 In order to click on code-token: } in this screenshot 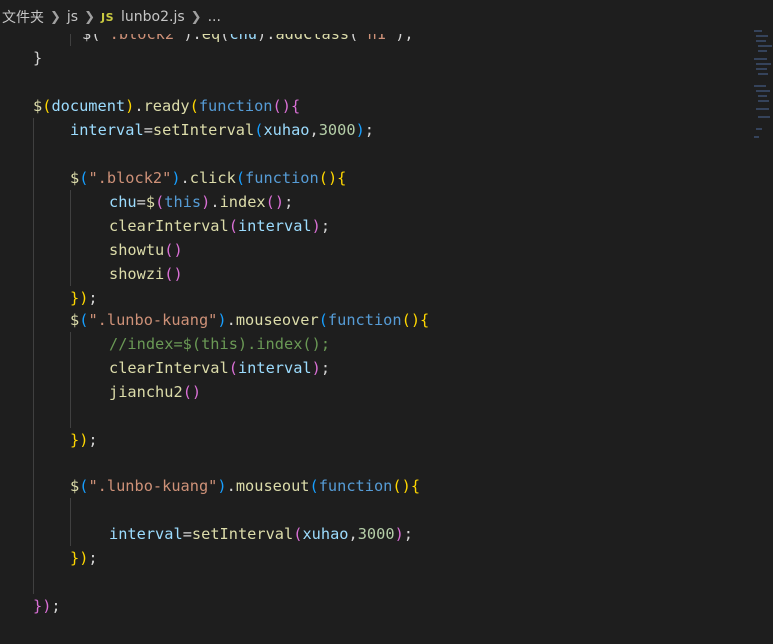, I will do `click(38, 58)`.